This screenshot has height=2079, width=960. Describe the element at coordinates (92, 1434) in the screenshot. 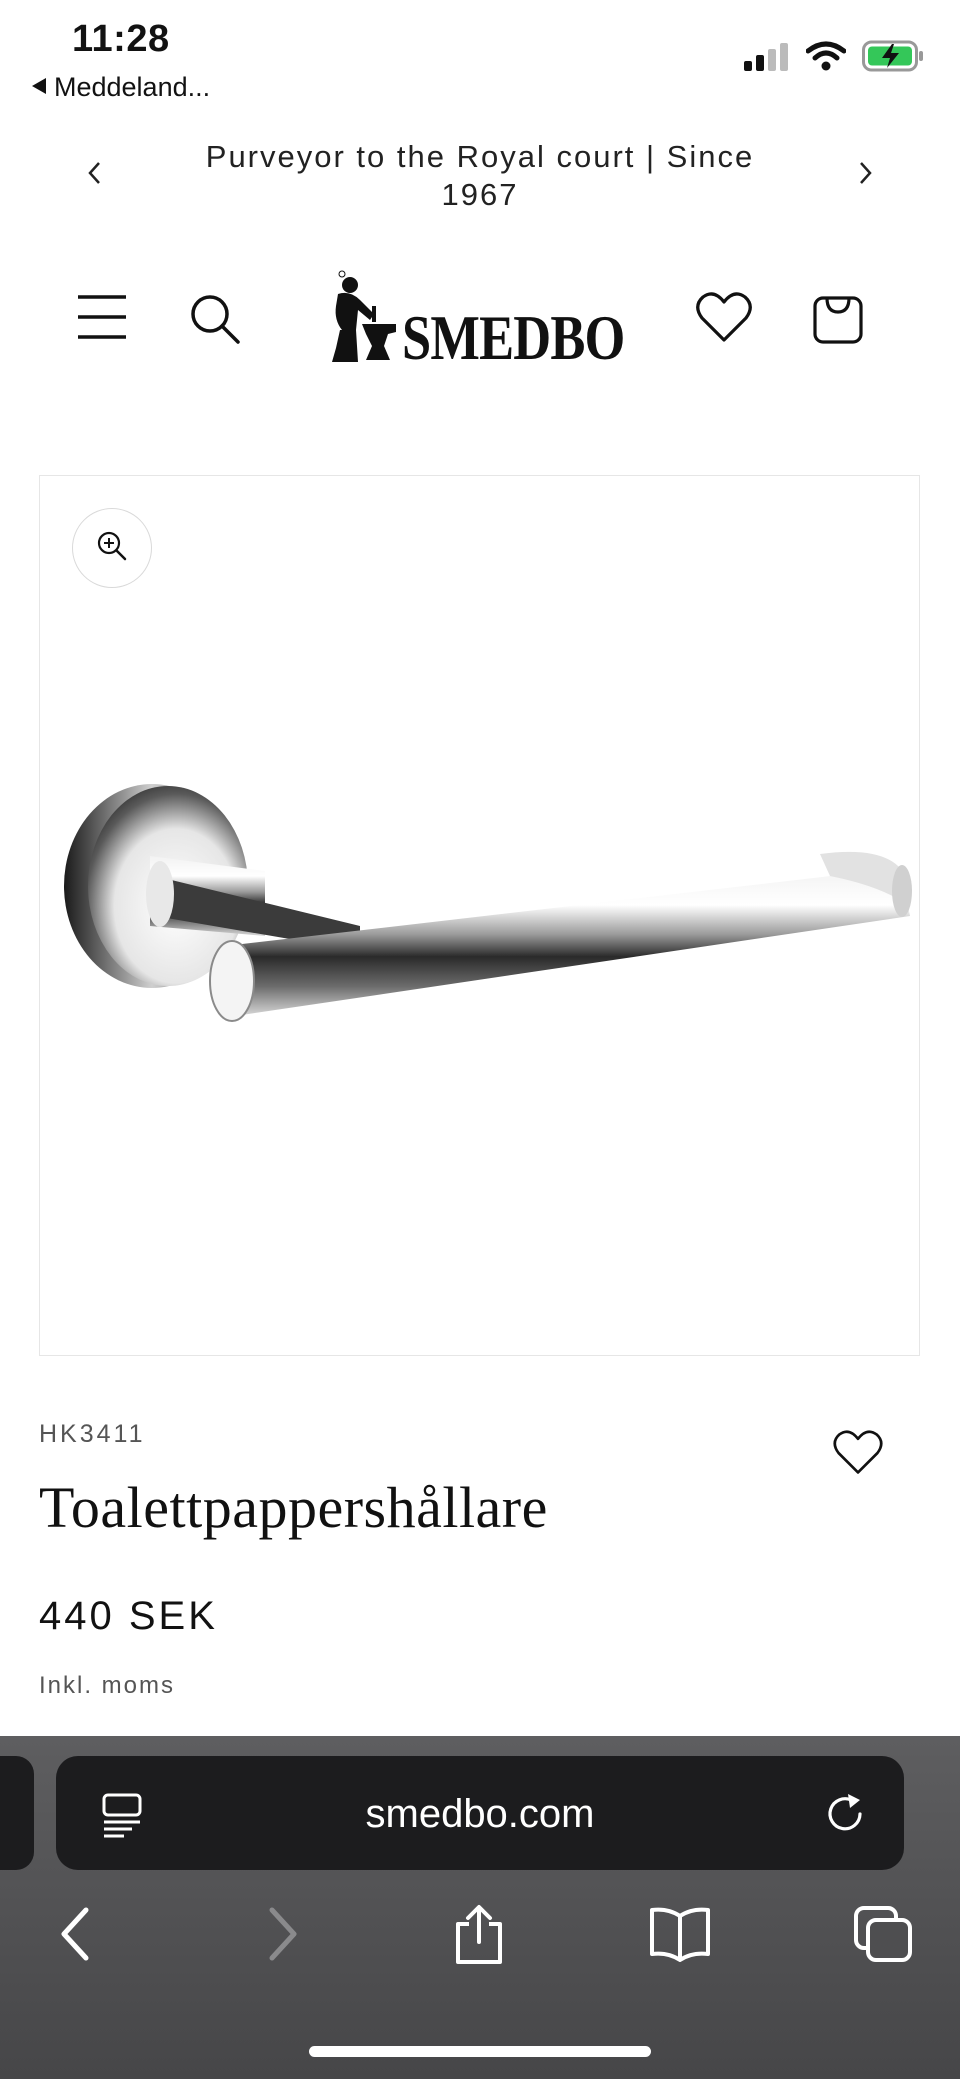

I see `product-sku: HK3411` at that location.